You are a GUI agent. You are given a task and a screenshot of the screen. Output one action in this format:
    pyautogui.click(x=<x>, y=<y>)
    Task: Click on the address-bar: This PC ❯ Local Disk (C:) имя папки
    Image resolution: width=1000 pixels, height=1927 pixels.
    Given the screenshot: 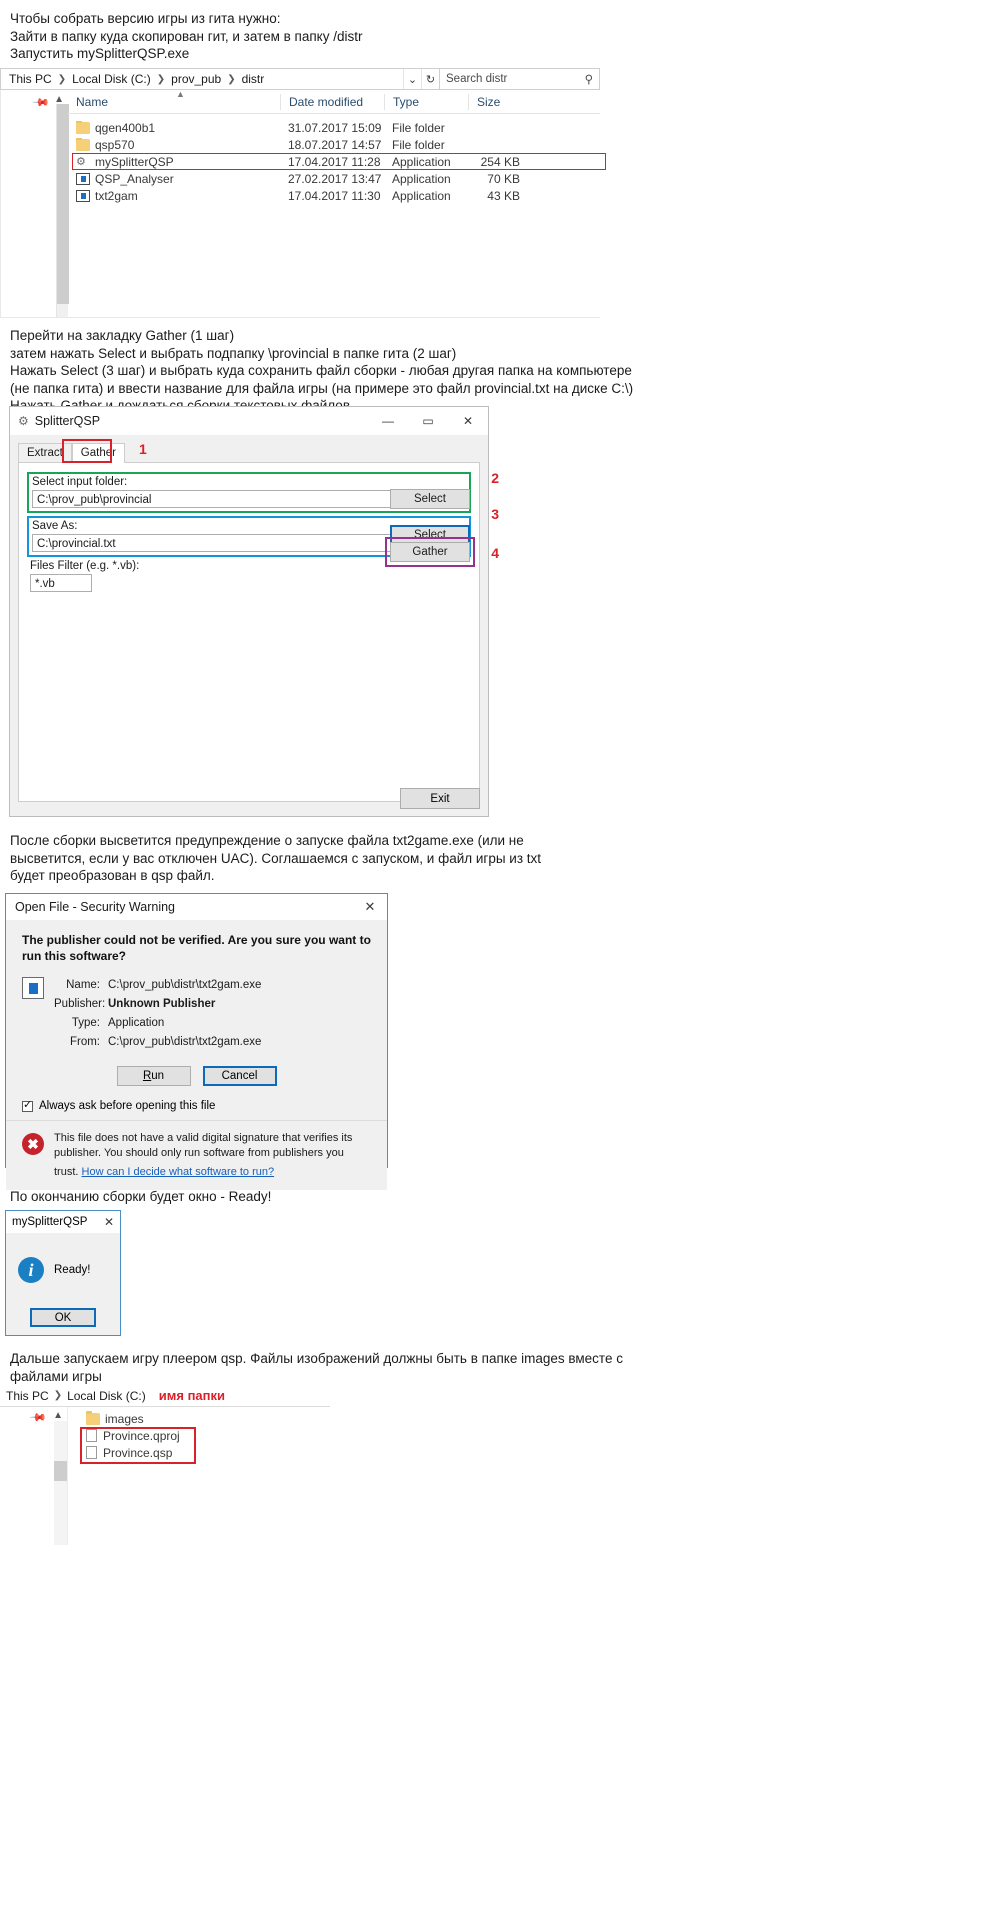 What is the action you would take?
    pyautogui.click(x=165, y=1396)
    